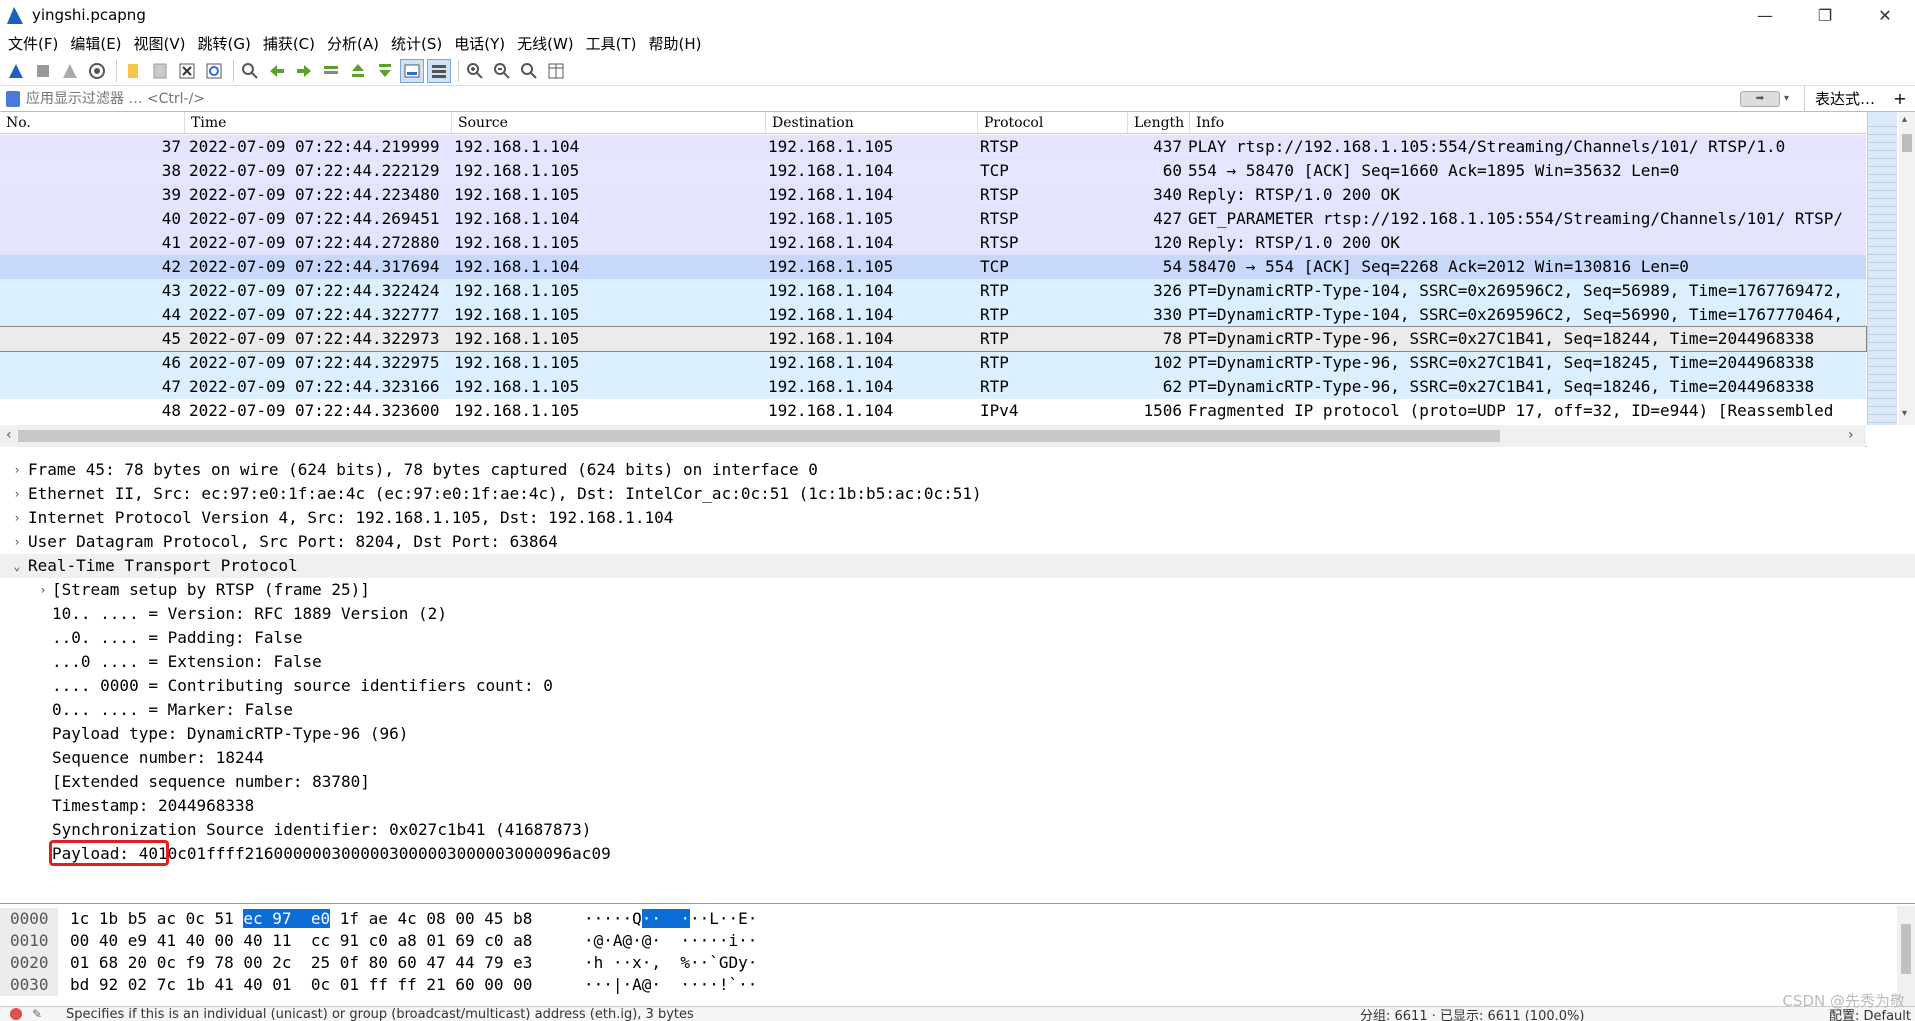 This screenshot has width=1915, height=1021. What do you see at coordinates (35, 43) in the screenshot?
I see `menu-file: 文件(F)` at bounding box center [35, 43].